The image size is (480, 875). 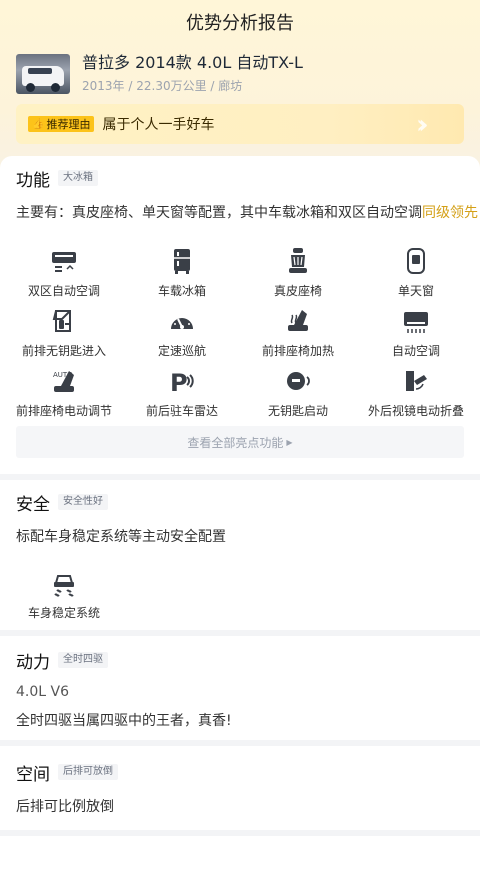 I want to click on view-all-features-button: 查看全部亮点功能 ▶, so click(x=240, y=442).